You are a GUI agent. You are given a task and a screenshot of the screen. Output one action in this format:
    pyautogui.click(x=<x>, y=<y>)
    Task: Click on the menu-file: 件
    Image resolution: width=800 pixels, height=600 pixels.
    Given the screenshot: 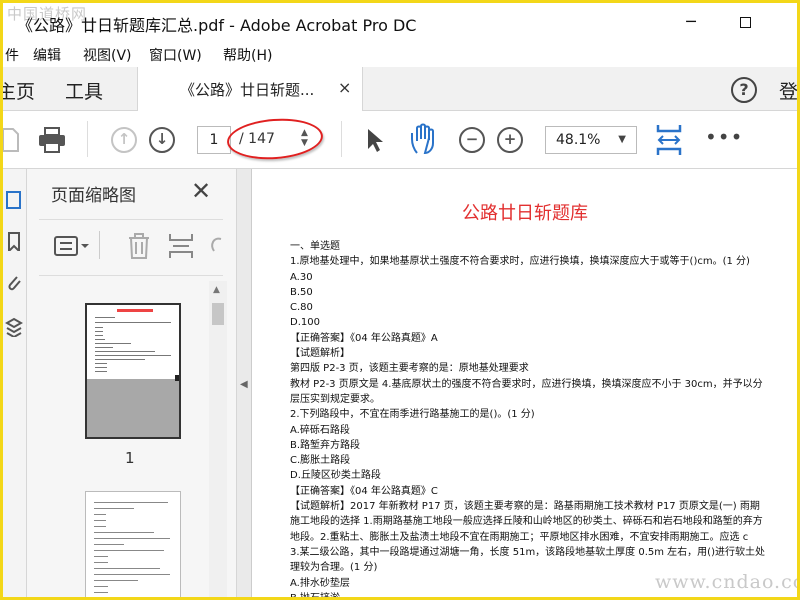 What is the action you would take?
    pyautogui.click(x=12, y=55)
    